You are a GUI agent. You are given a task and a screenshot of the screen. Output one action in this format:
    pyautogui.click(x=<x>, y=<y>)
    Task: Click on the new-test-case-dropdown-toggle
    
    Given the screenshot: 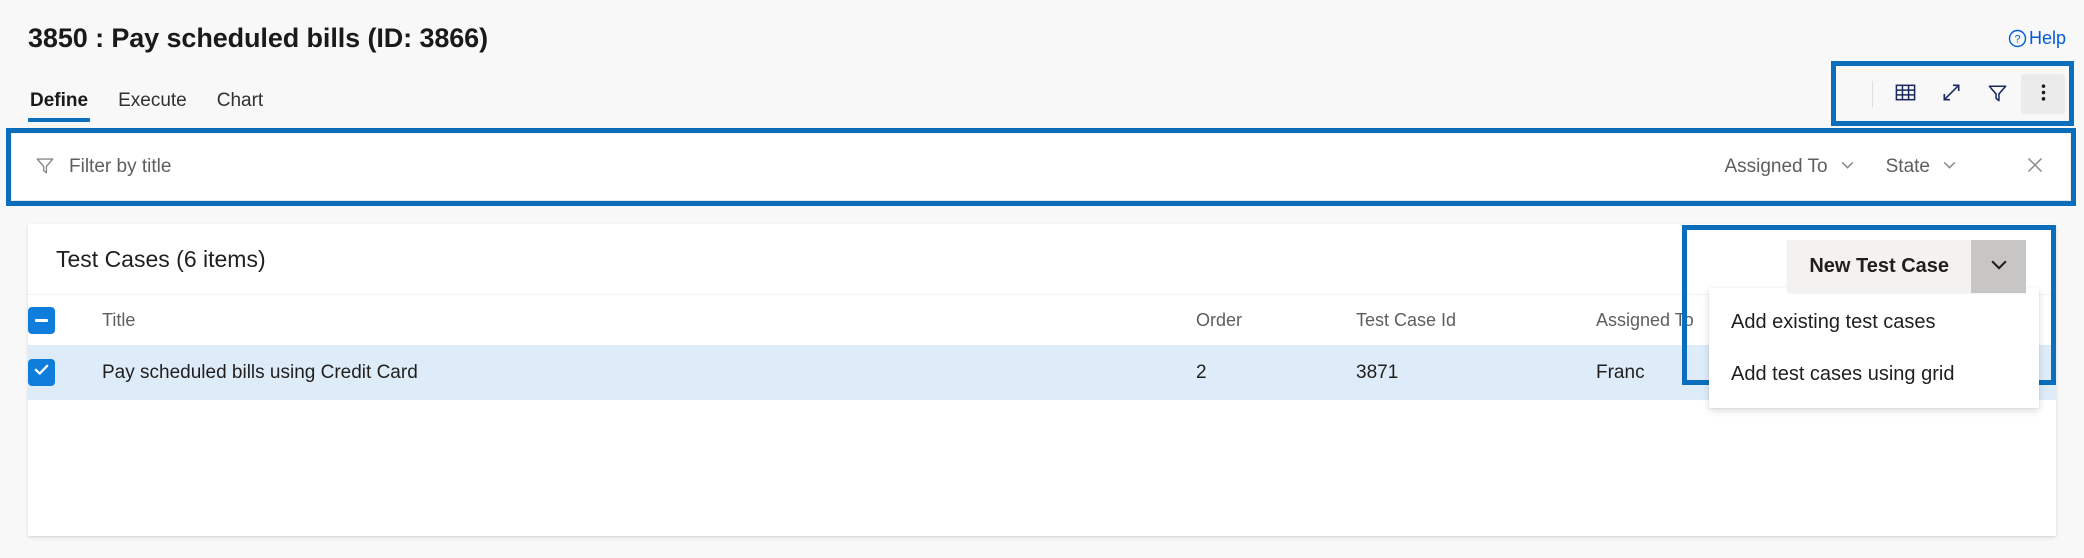 What is the action you would take?
    pyautogui.click(x=1998, y=266)
    